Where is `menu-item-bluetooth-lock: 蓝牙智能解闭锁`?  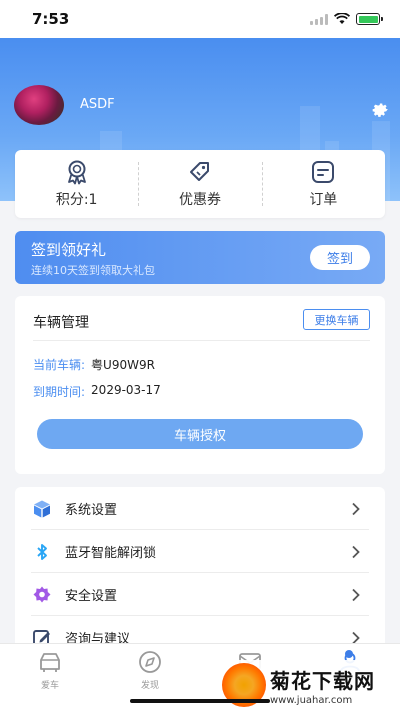 menu-item-bluetooth-lock: 蓝牙智能解闭锁 is located at coordinates (200, 551).